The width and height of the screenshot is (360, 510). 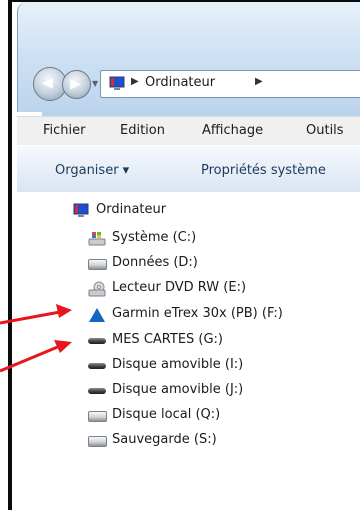 I want to click on menu-edition: Edition, so click(x=142, y=130).